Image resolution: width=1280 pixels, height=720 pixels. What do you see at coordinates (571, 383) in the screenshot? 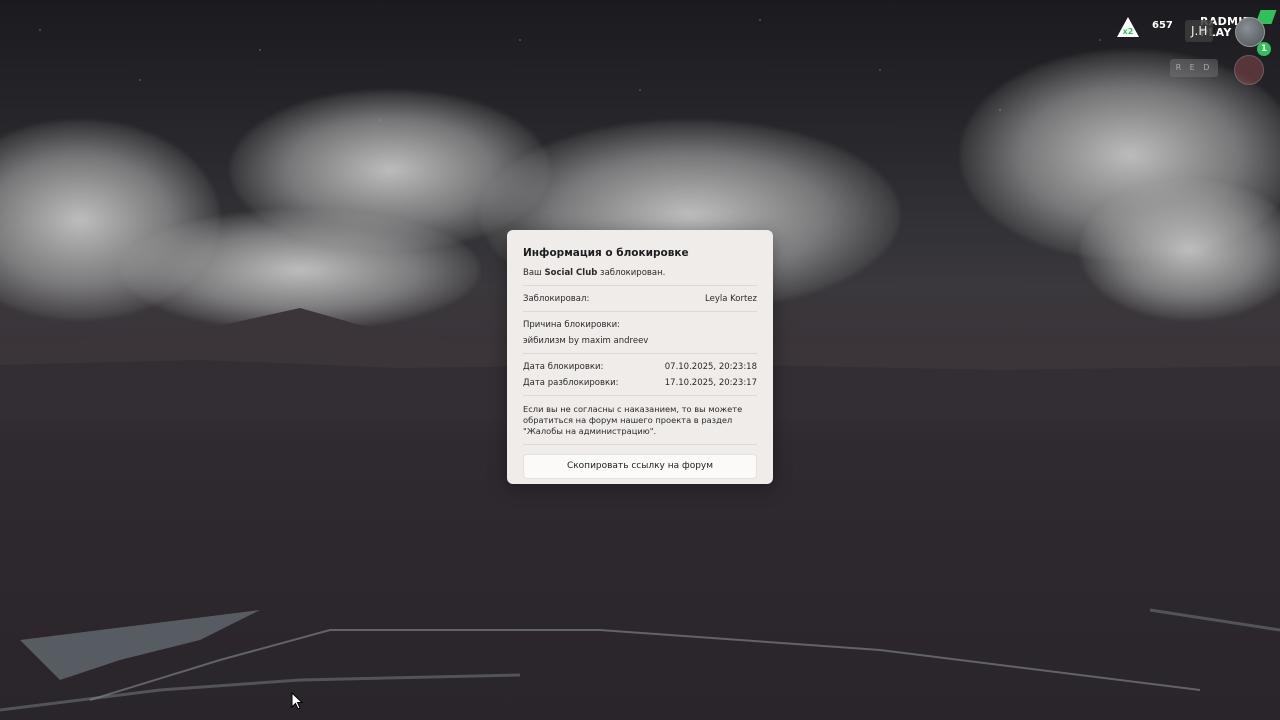
I see `unban-date-label: Дата разблокировки:` at bounding box center [571, 383].